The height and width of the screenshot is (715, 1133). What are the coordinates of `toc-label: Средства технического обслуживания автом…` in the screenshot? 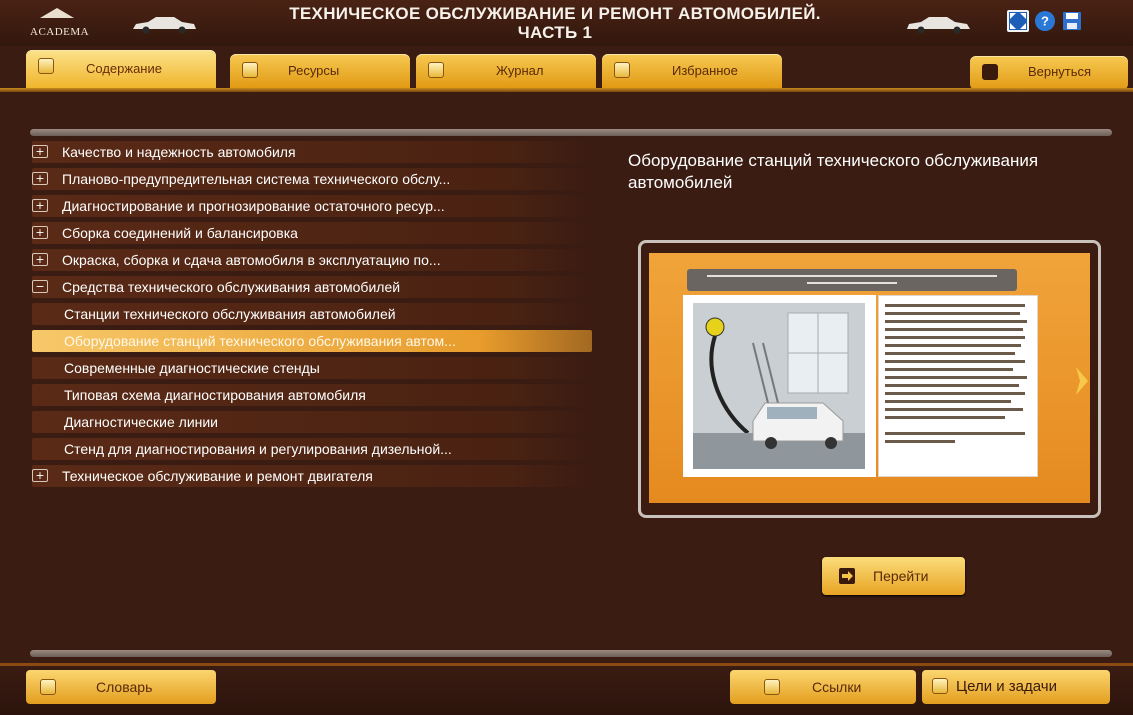 It's located at (231, 287).